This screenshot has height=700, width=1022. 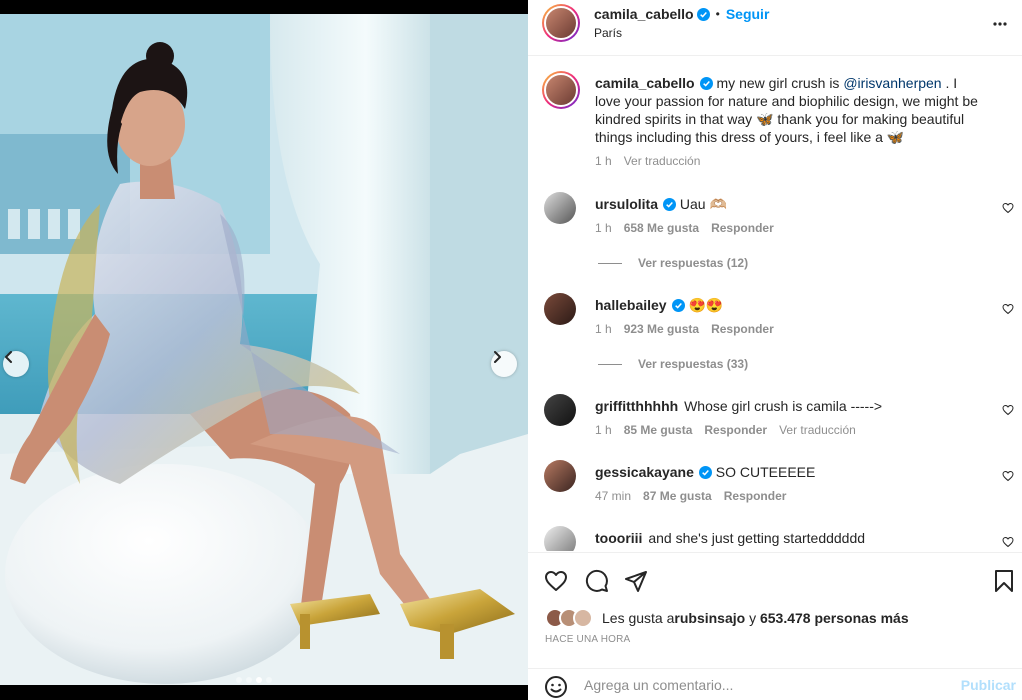 What do you see at coordinates (645, 83) in the screenshot?
I see `caption-username: camila_cabello` at bounding box center [645, 83].